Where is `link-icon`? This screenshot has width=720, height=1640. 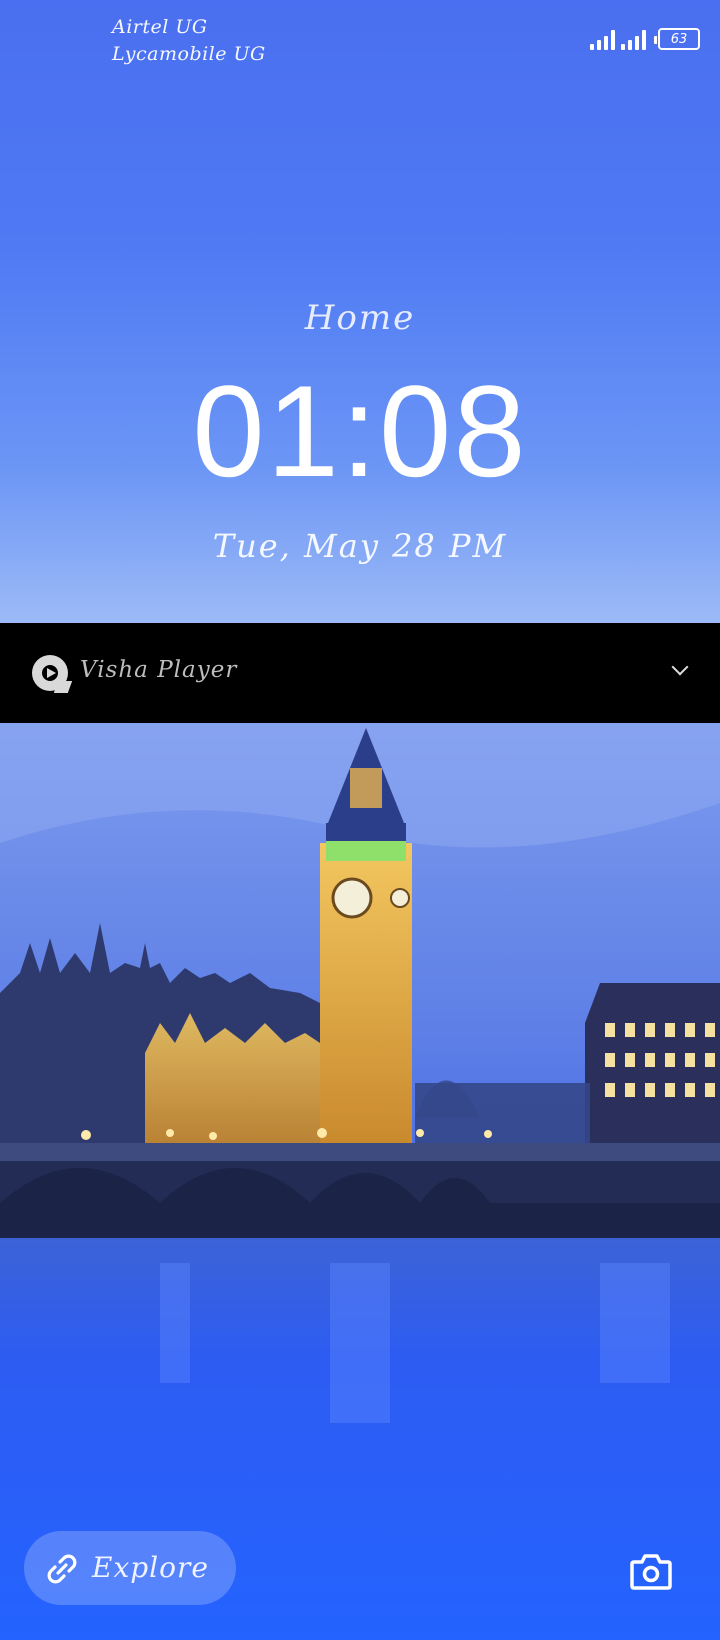 link-icon is located at coordinates (62, 1569).